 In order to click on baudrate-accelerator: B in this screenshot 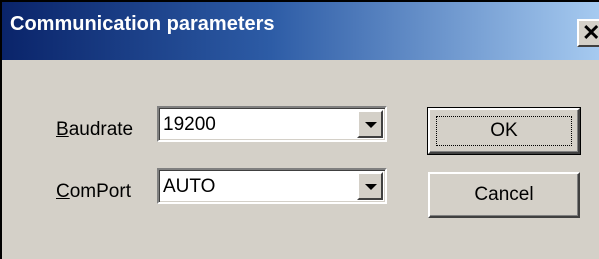, I will do `click(62, 129)`.